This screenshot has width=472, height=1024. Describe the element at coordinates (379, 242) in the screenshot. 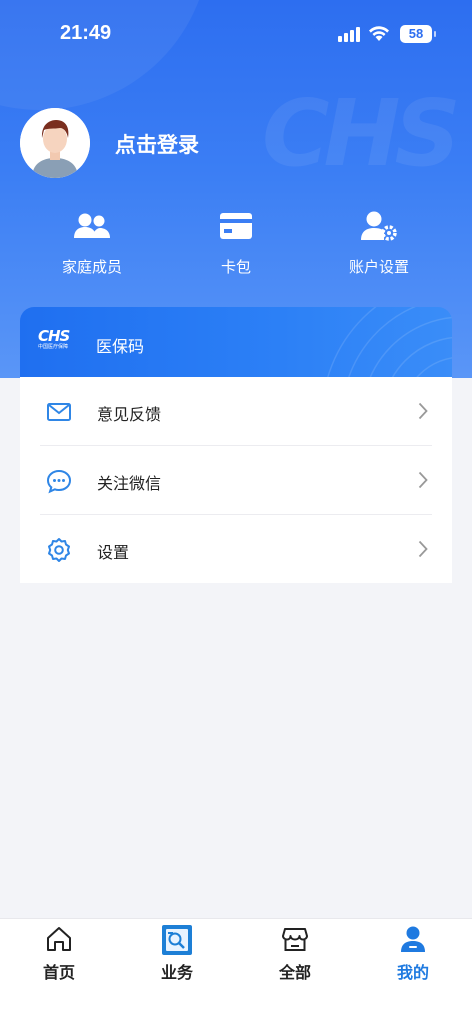

I see `account-settings-button: 账户设置` at that location.